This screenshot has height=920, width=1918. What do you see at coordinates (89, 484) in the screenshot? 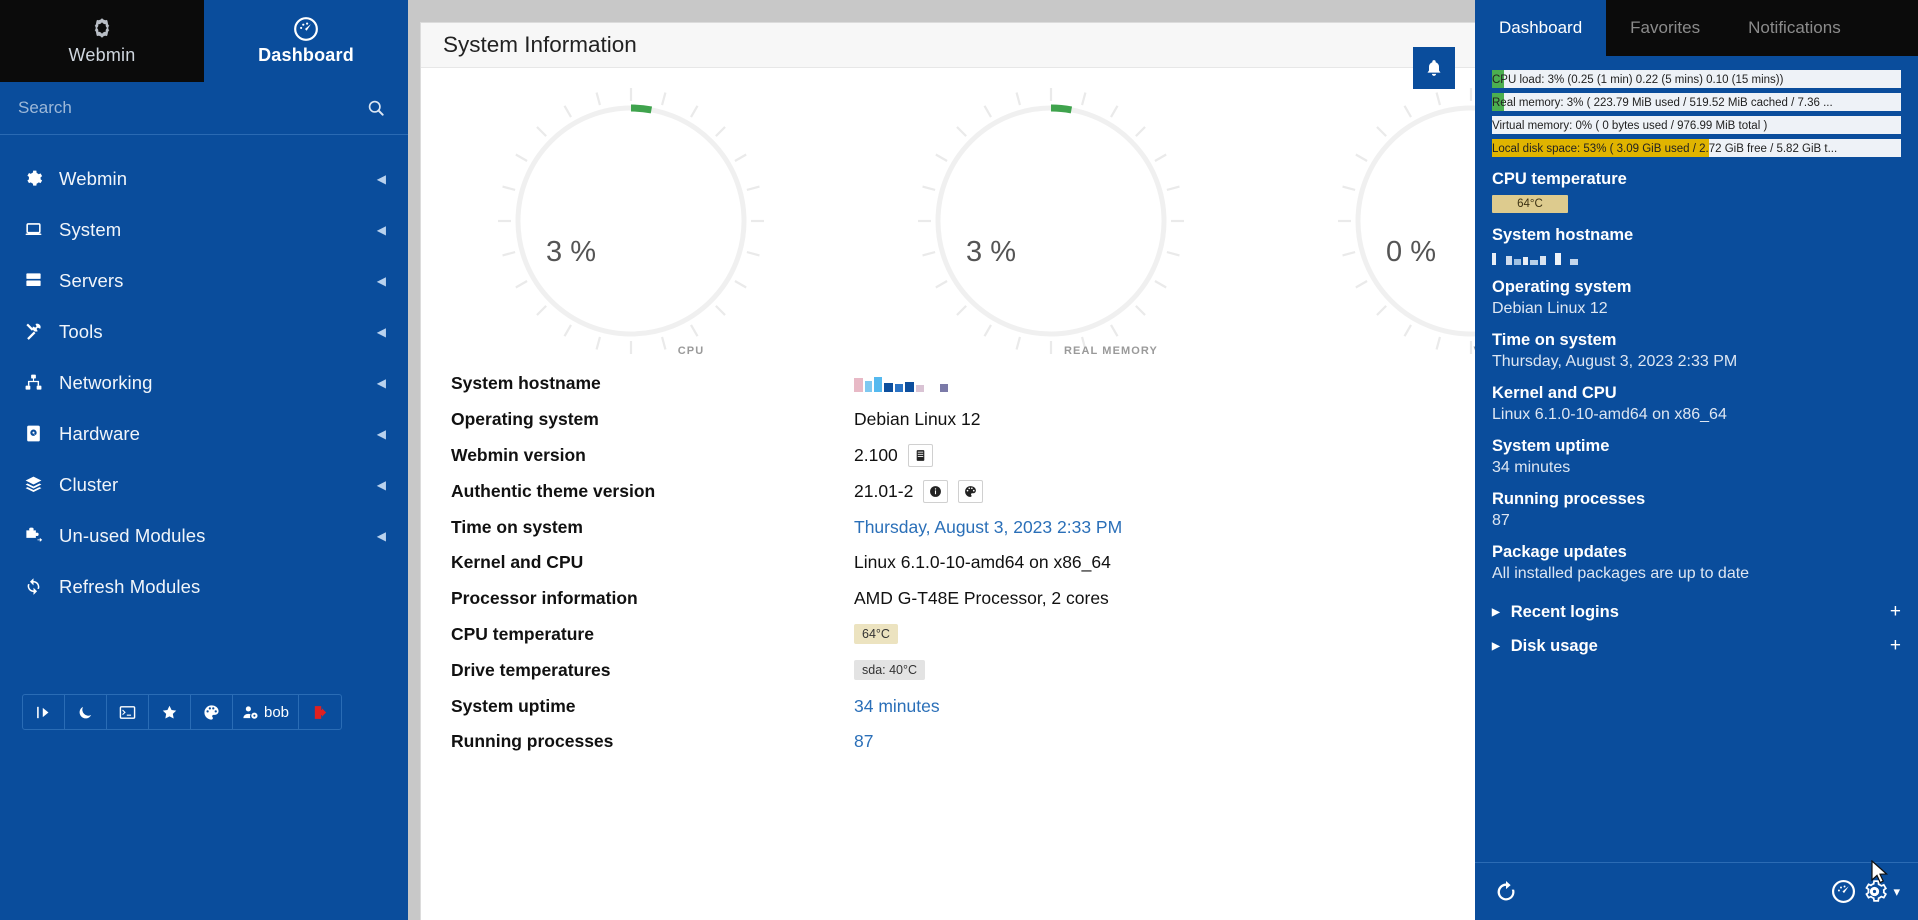
I see `sidebar-item-label: Cluster` at bounding box center [89, 484].